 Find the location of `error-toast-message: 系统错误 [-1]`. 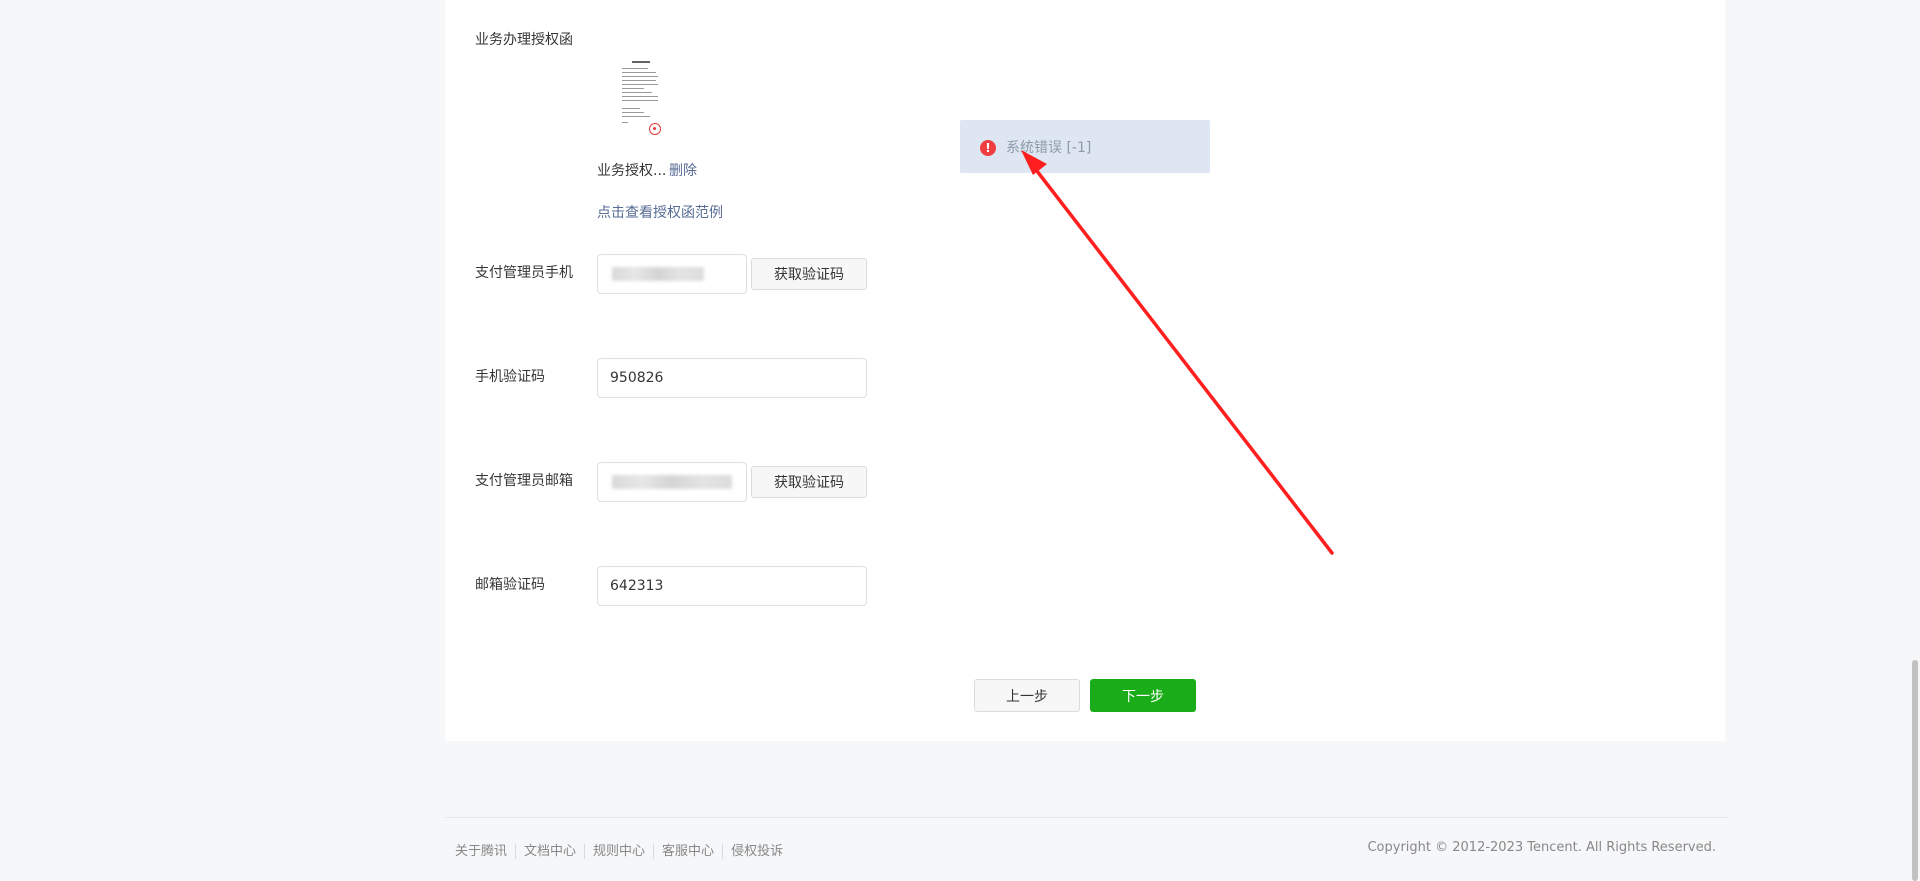

error-toast-message: 系统错误 [-1] is located at coordinates (1049, 148).